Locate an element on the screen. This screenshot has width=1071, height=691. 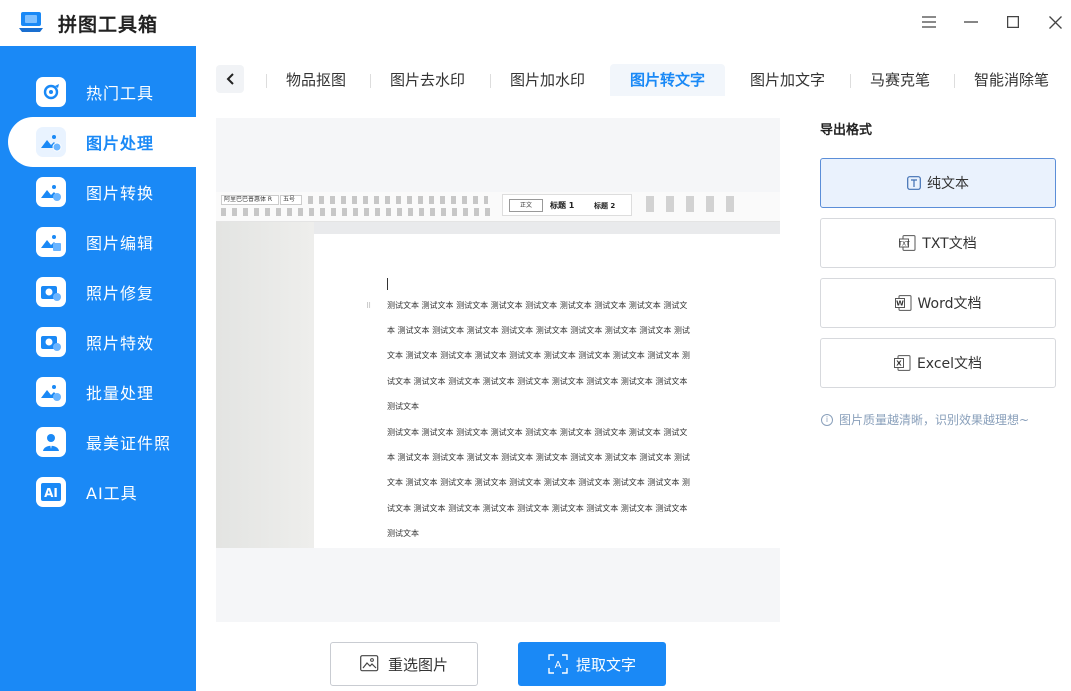
title-bar: 拼图工具箱 is located at coordinates (535, 23).